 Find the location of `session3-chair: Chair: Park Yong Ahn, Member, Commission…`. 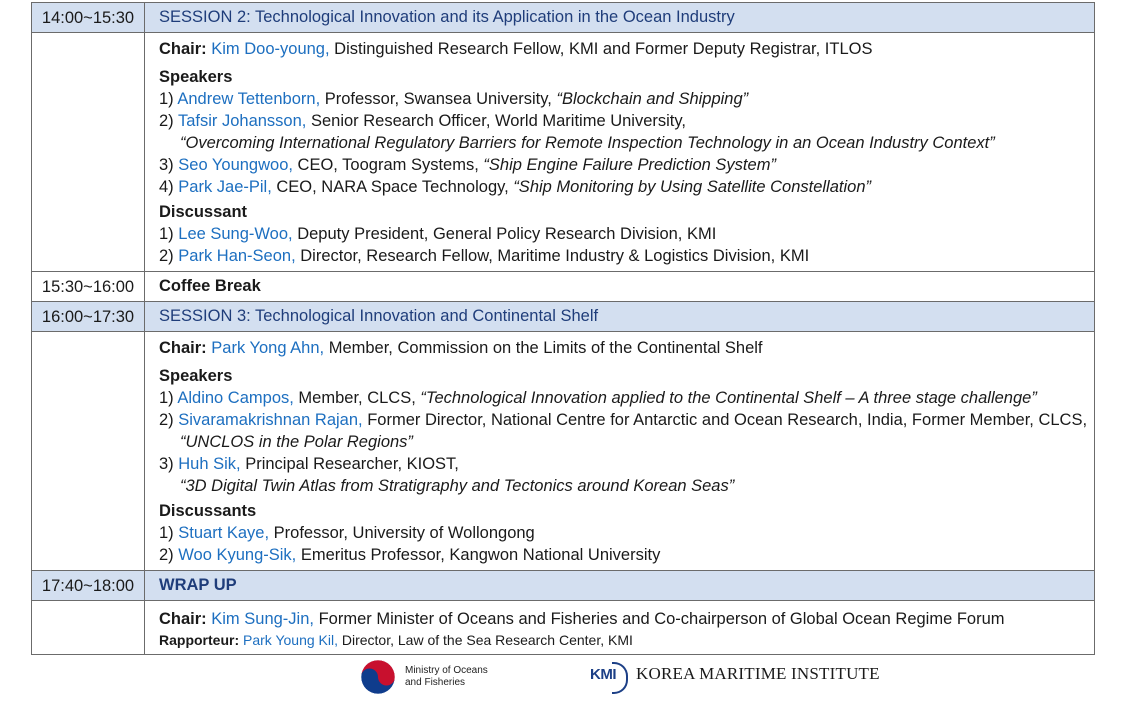

session3-chair: Chair: Park Yong Ahn, Member, Commission… is located at coordinates (461, 348).